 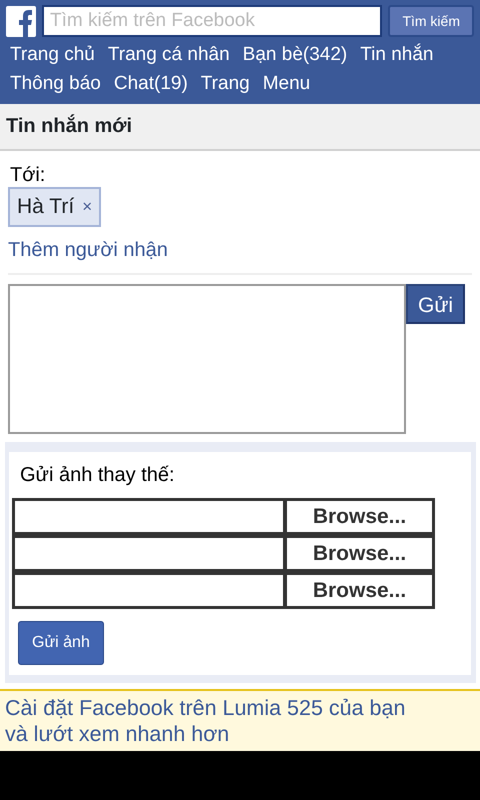 What do you see at coordinates (55, 83) in the screenshot?
I see `nav-link: Thông báo` at bounding box center [55, 83].